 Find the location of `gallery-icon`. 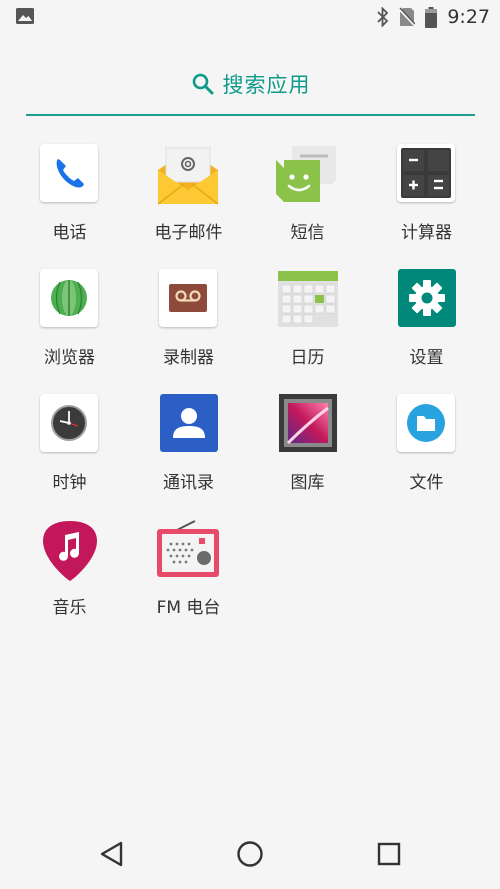

gallery-icon is located at coordinates (308, 424).